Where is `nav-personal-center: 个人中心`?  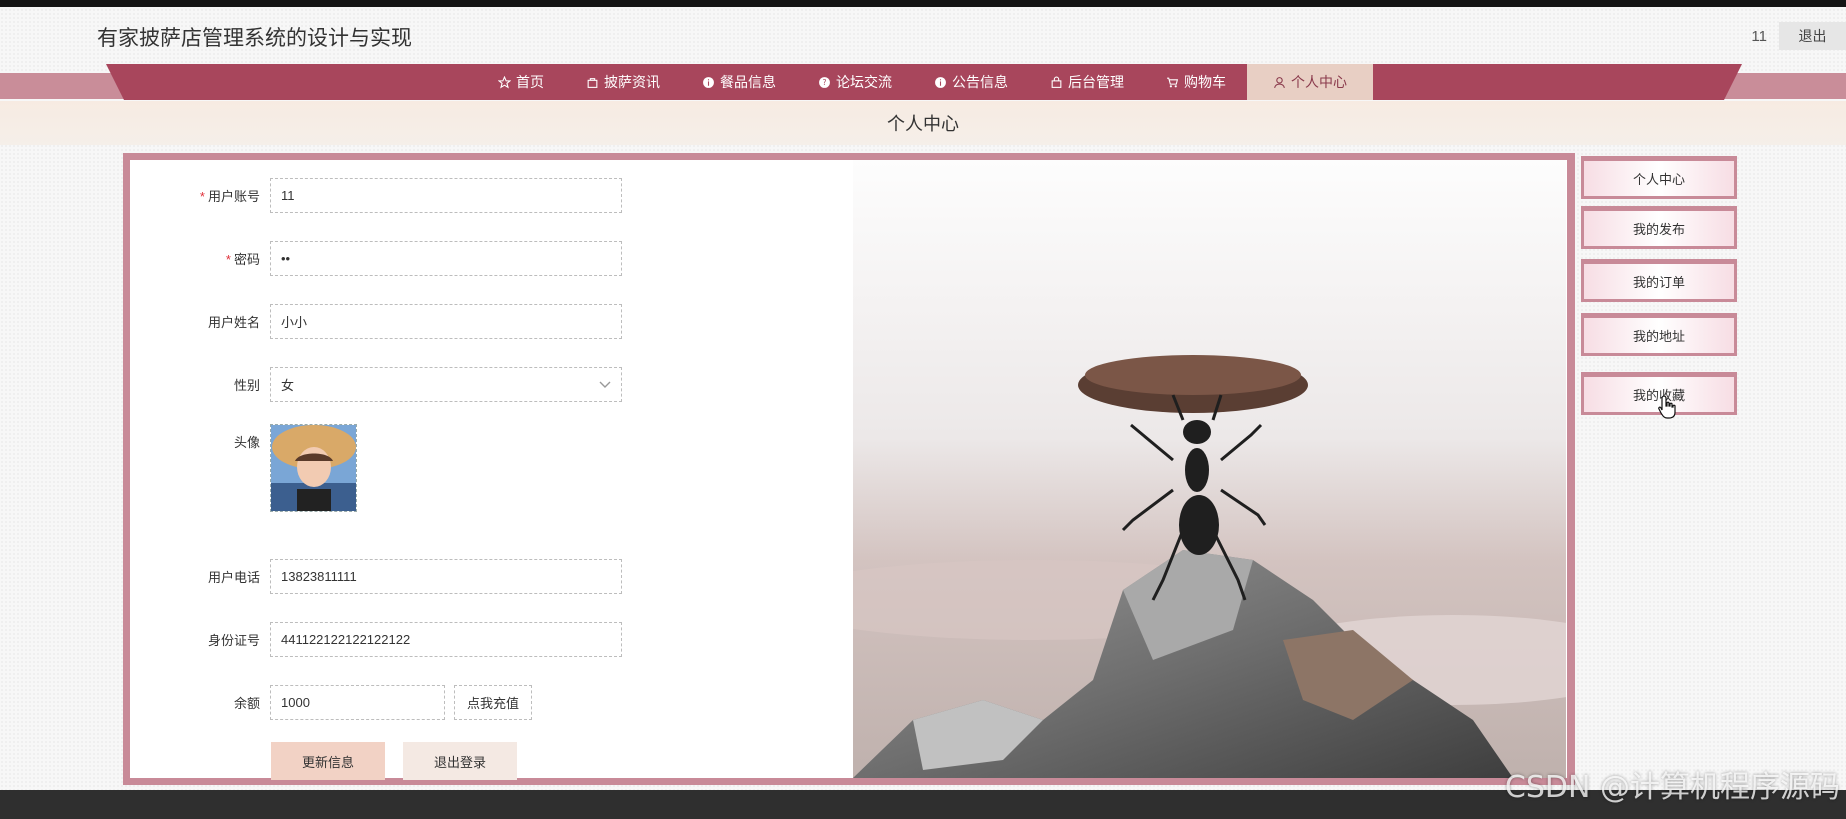 nav-personal-center: 个人中心 is located at coordinates (1310, 82).